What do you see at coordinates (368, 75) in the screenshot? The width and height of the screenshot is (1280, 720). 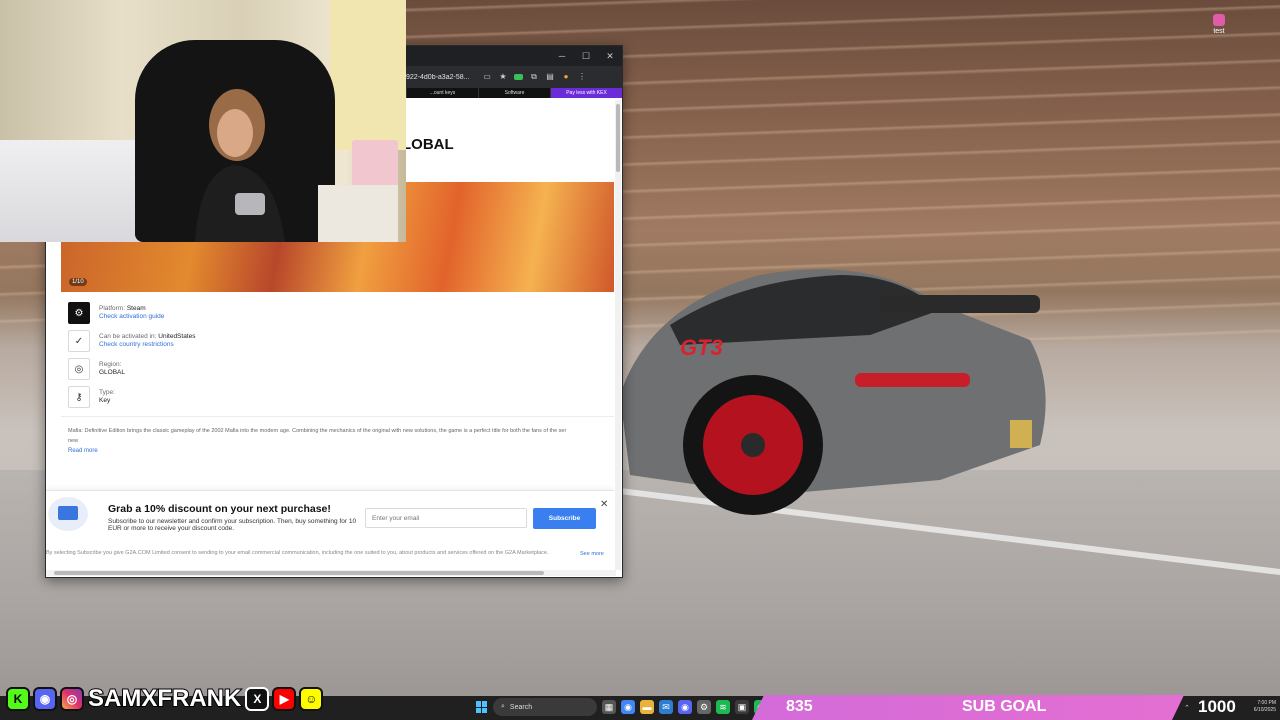 I see `webcam-door` at bounding box center [368, 75].